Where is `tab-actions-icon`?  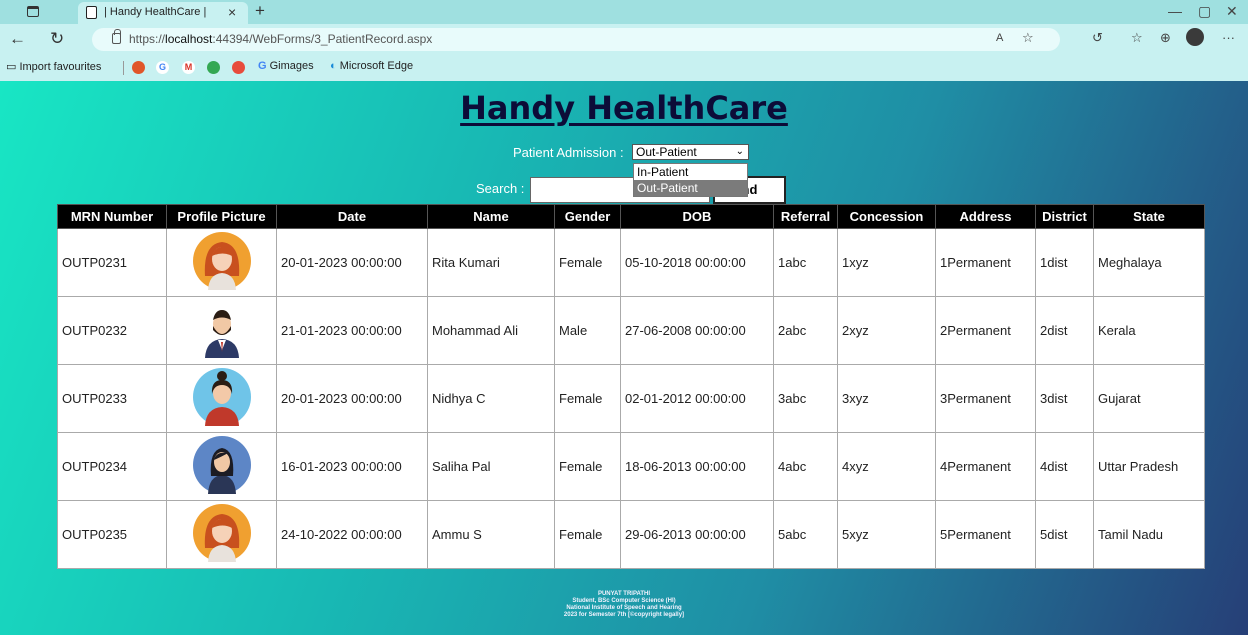 tab-actions-icon is located at coordinates (33, 11).